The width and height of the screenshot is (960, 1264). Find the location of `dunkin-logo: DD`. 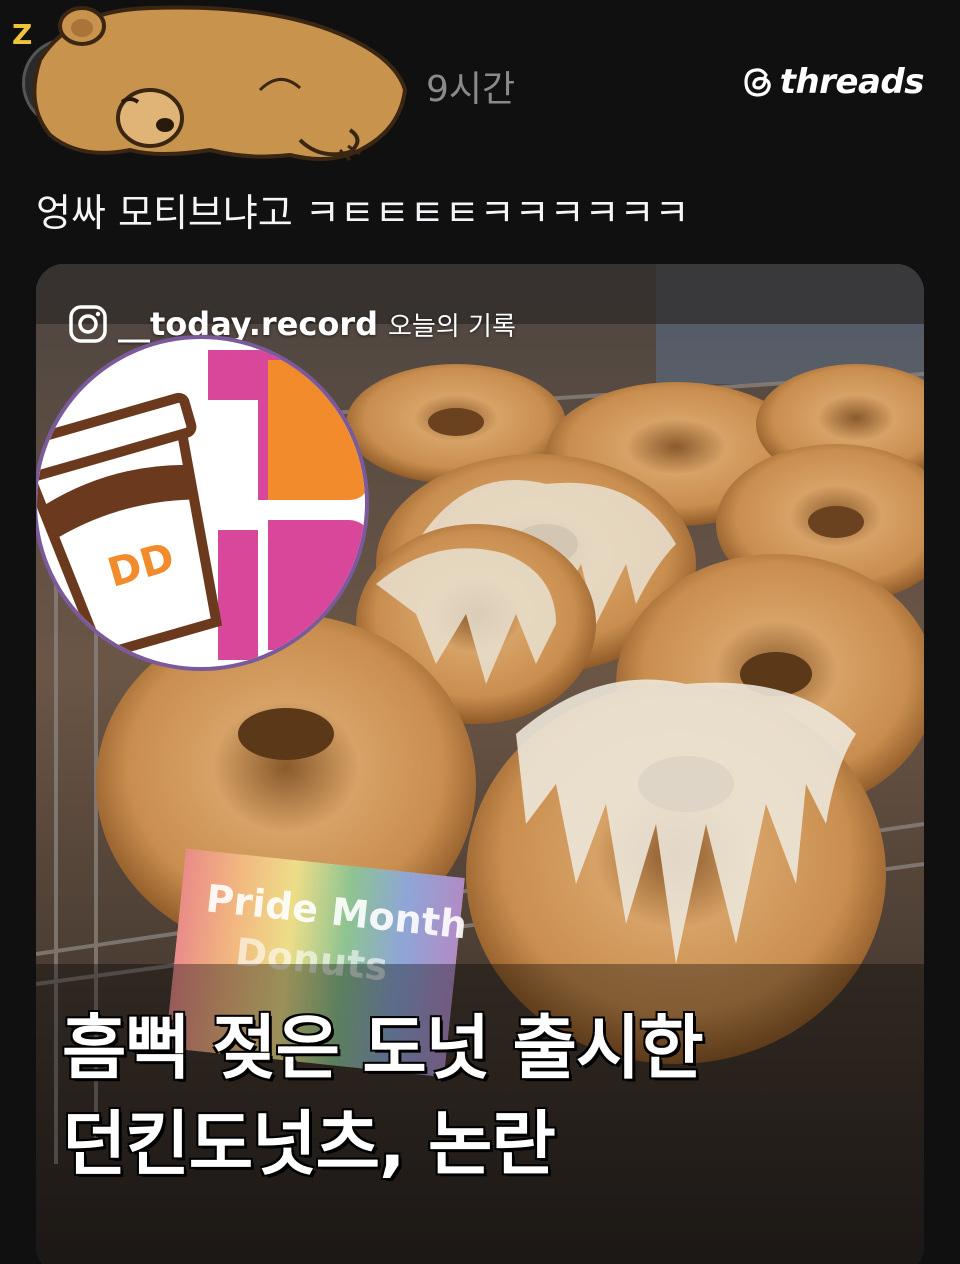

dunkin-logo: DD is located at coordinates (202, 503).